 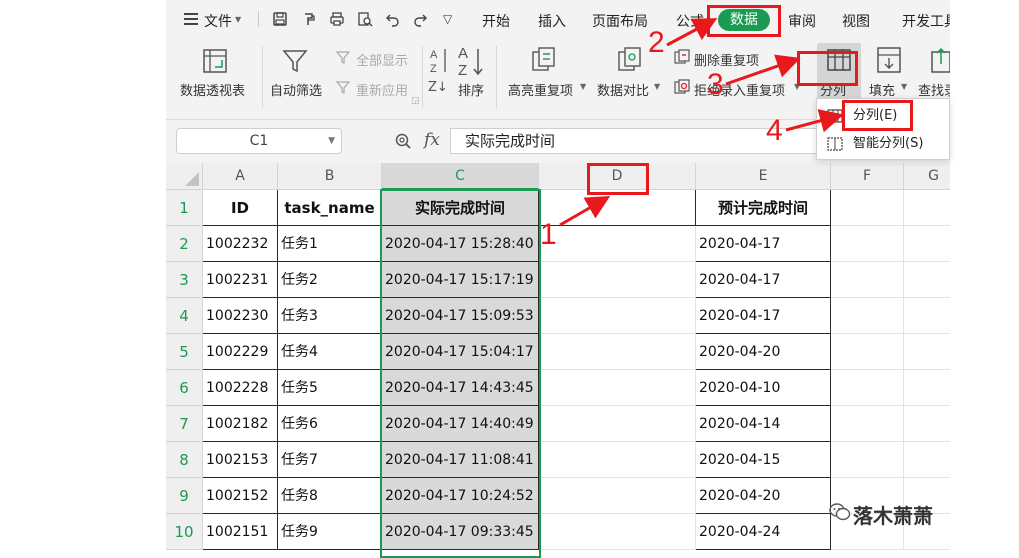 I want to click on file-menu: 文件, so click(x=218, y=21).